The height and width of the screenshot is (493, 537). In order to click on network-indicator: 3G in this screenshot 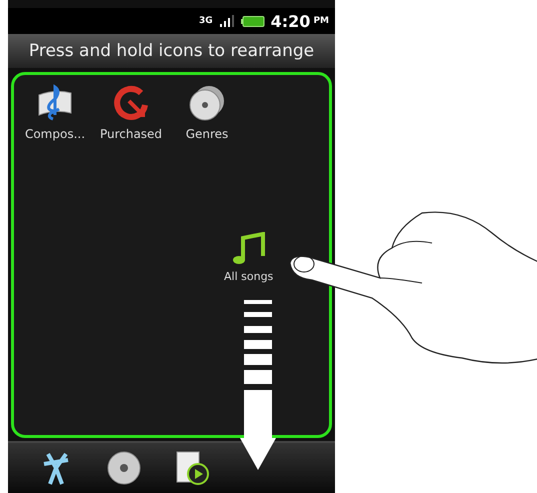, I will do `click(205, 21)`.